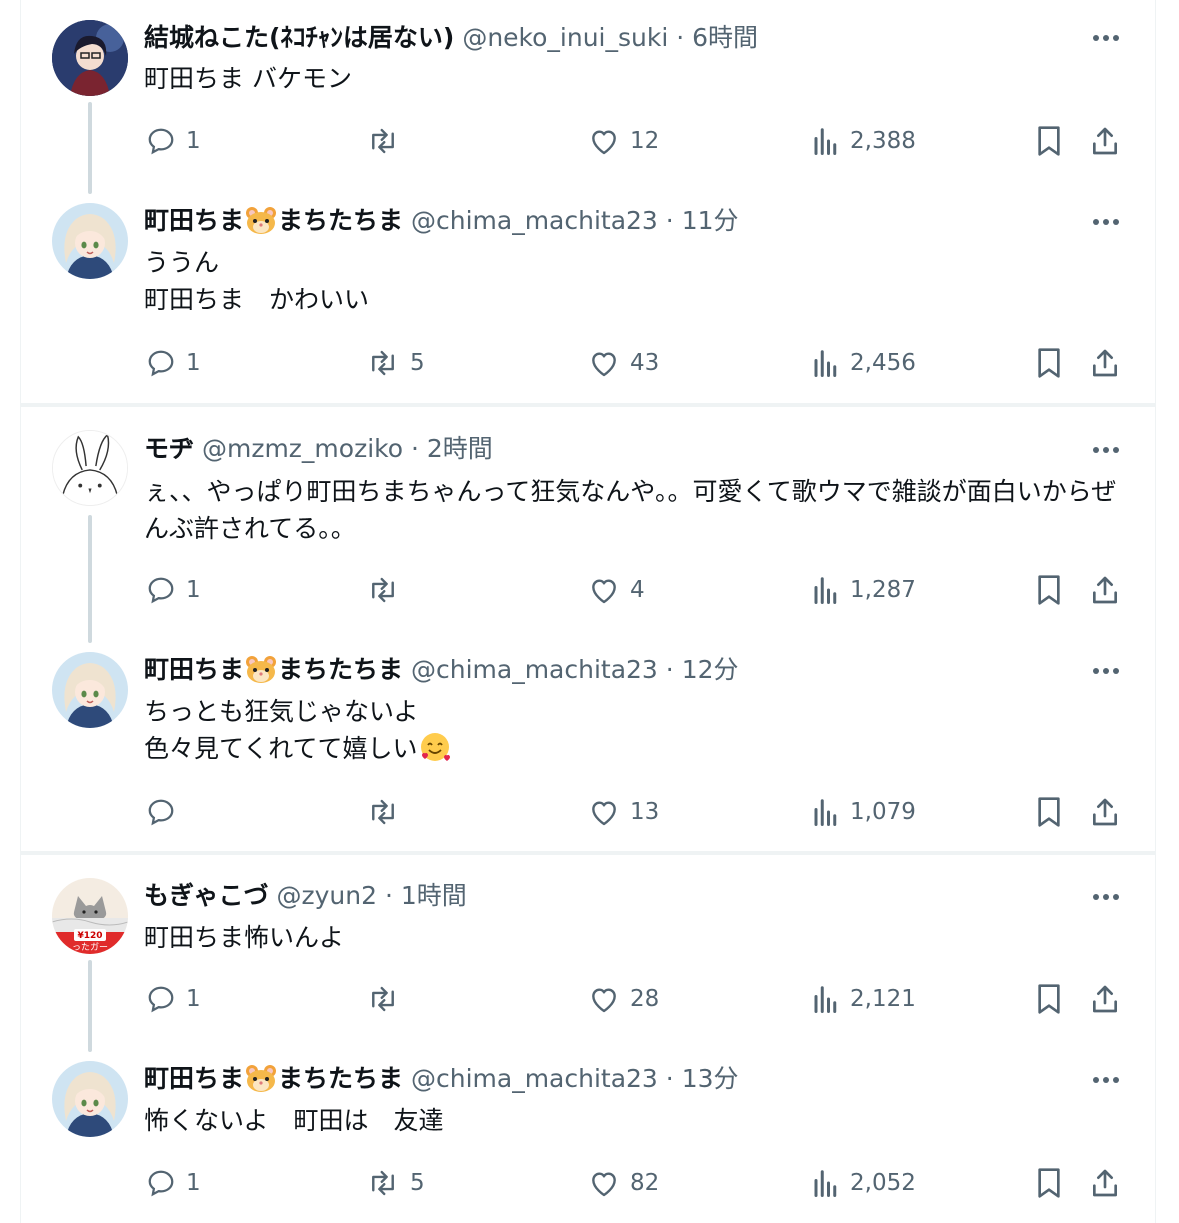  Describe the element at coordinates (434, 895) in the screenshot. I see `timestamp: 1時間` at that location.